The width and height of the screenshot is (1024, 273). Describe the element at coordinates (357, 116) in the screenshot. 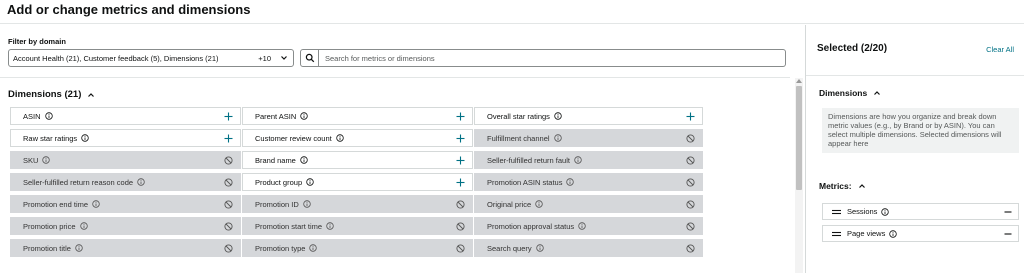

I see `dimension-chip: Parent ASIN` at that location.